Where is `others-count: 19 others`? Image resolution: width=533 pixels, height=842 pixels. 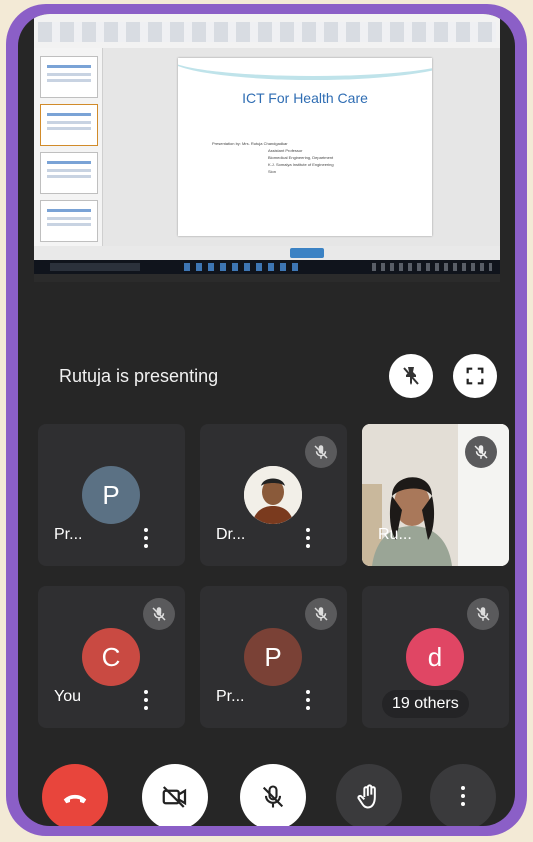 others-count: 19 others is located at coordinates (425, 704).